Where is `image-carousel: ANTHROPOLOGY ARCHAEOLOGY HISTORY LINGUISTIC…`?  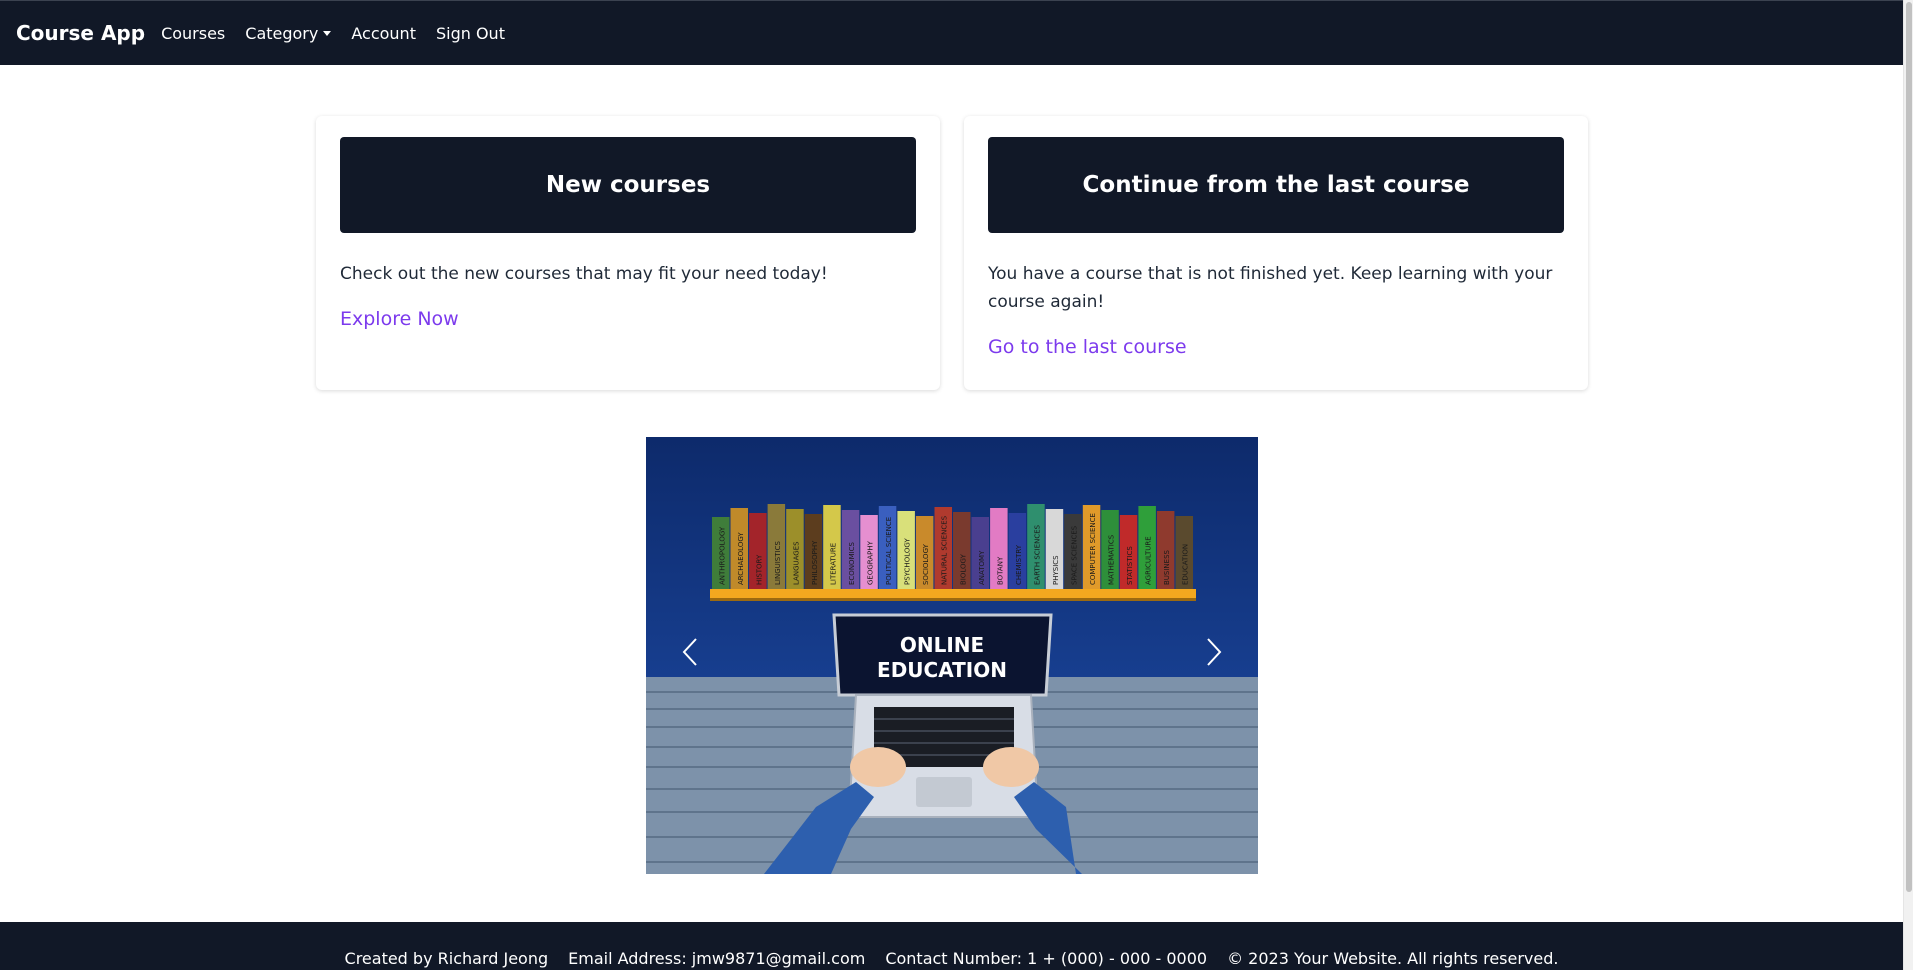
image-carousel: ANTHROPOLOGY ARCHAEOLOGY HISTORY LINGUISTIC… is located at coordinates (952, 655).